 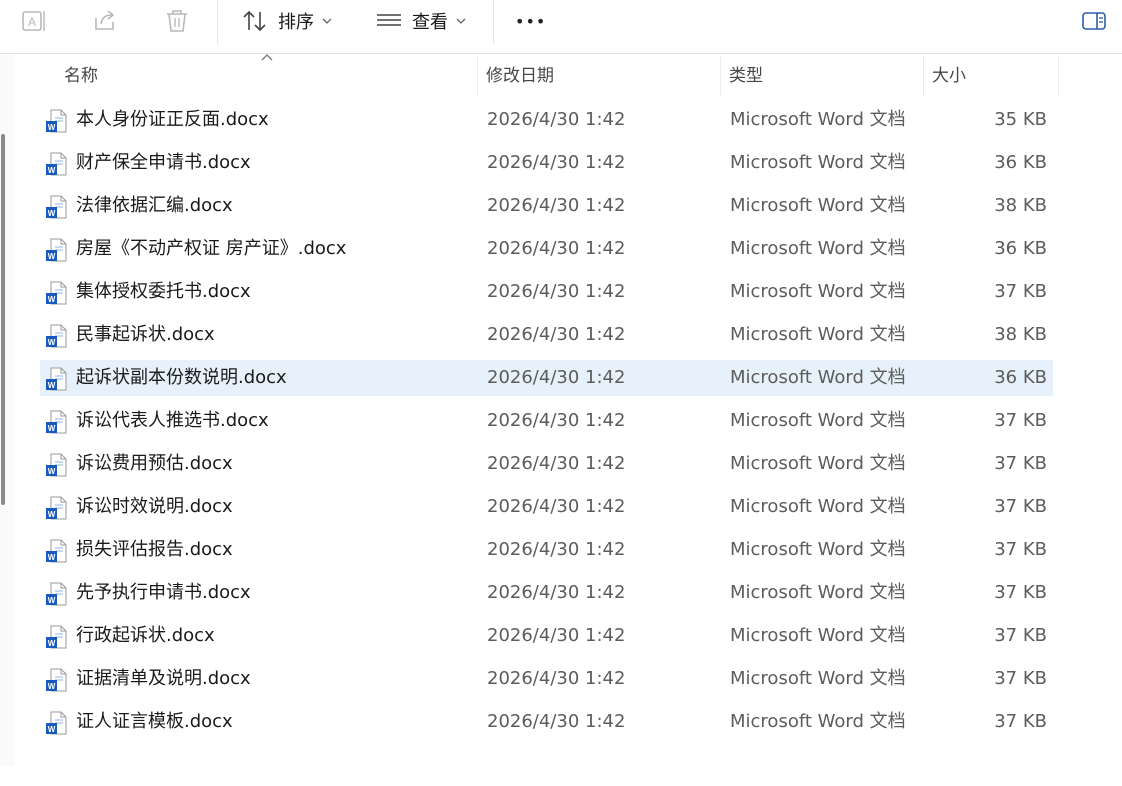 What do you see at coordinates (3, 319) in the screenshot?
I see `scrollbar-thumb` at bounding box center [3, 319].